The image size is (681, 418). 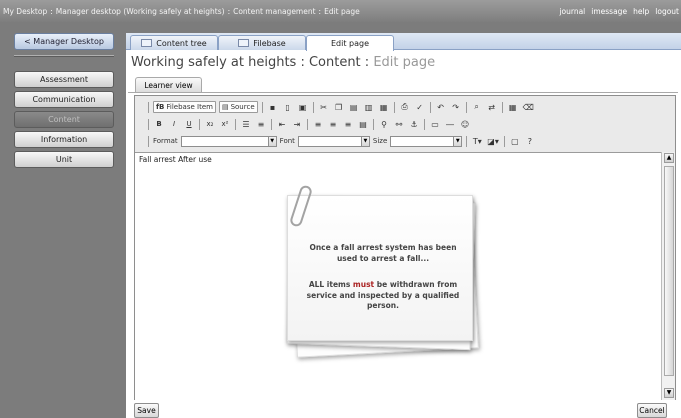 What do you see at coordinates (225, 107) in the screenshot?
I see `source-icon: ▤` at bounding box center [225, 107].